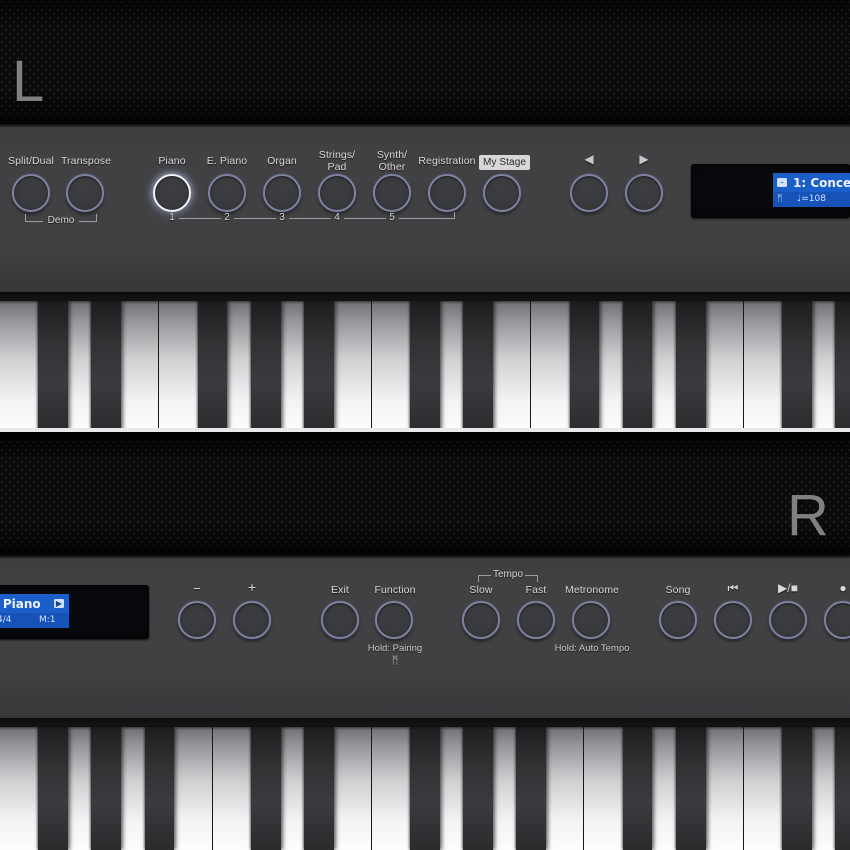  I want to click on button-registration, so click(447, 193).